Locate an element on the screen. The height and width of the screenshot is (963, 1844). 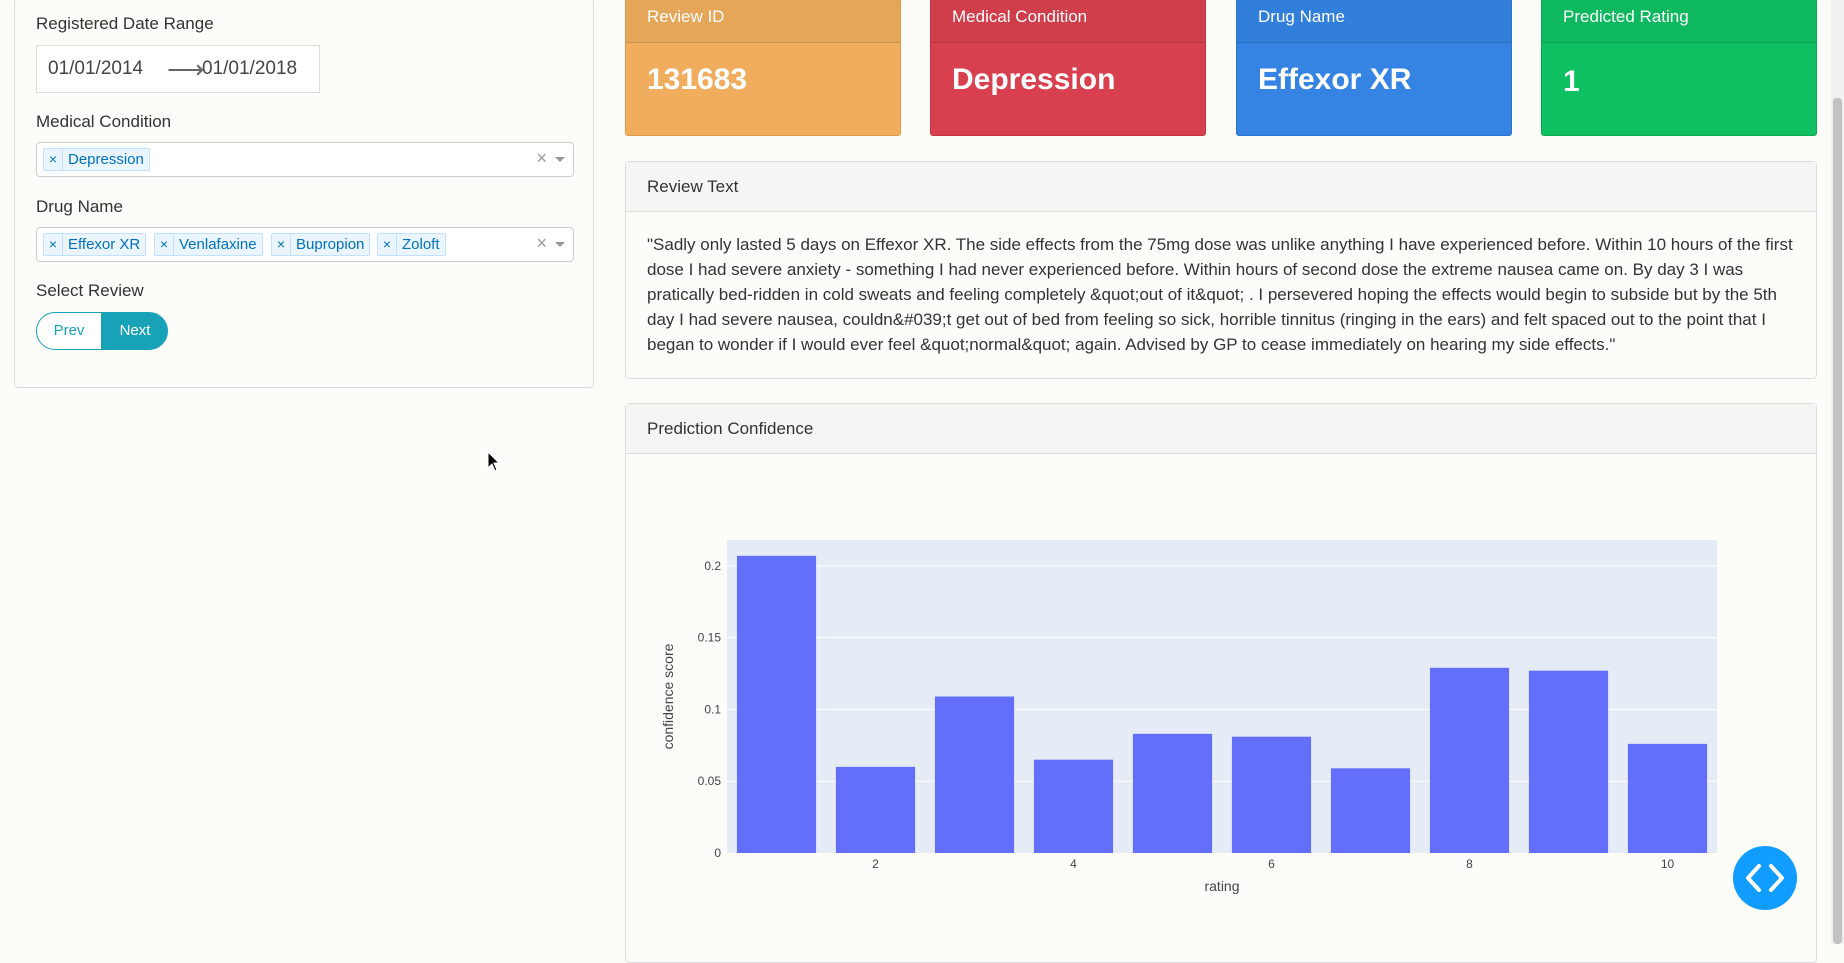
y-tick-label: 0.05 is located at coordinates (710, 781).